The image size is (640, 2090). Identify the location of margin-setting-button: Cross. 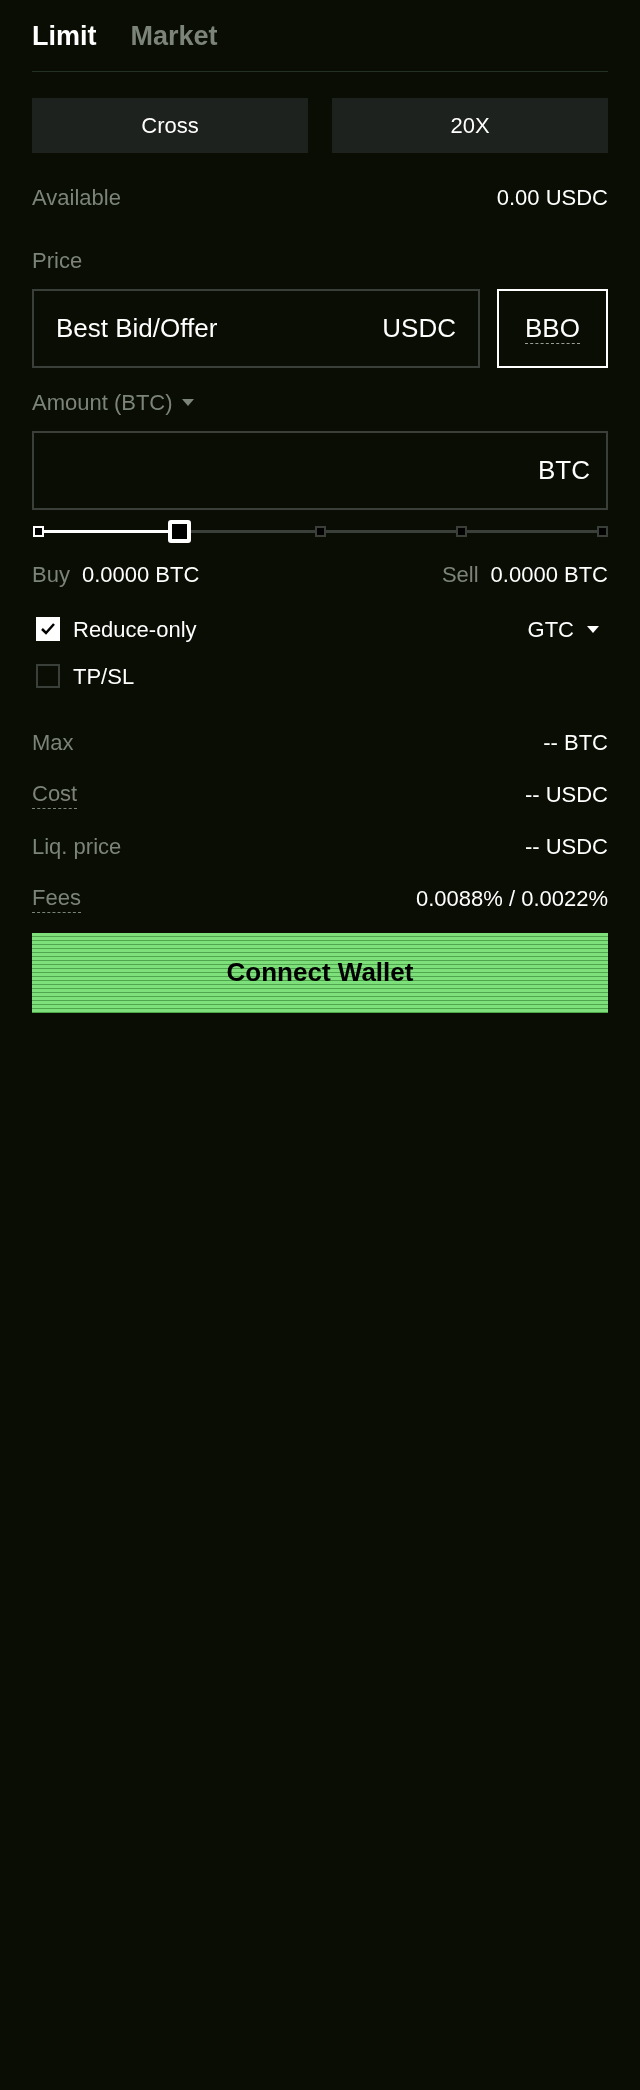
(170, 125).